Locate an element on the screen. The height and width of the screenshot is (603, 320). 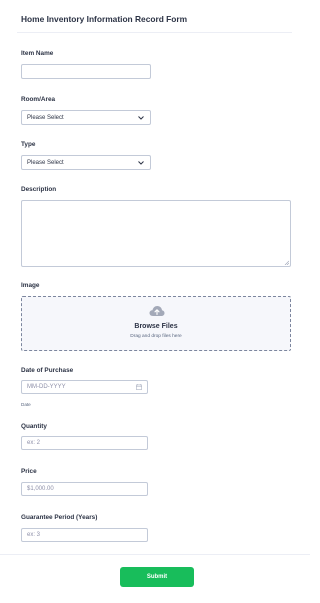
quantity-placeholder: ex: 2 is located at coordinates (34, 443).